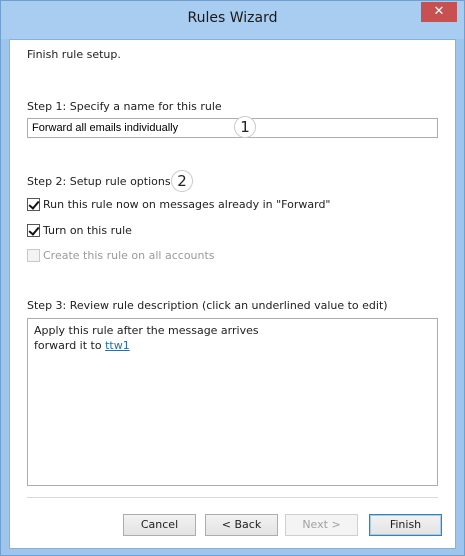 Image resolution: width=465 pixels, height=556 pixels. Describe the element at coordinates (124, 106) in the screenshot. I see `step1-label: Step 1: Specify a name for this rule` at that location.